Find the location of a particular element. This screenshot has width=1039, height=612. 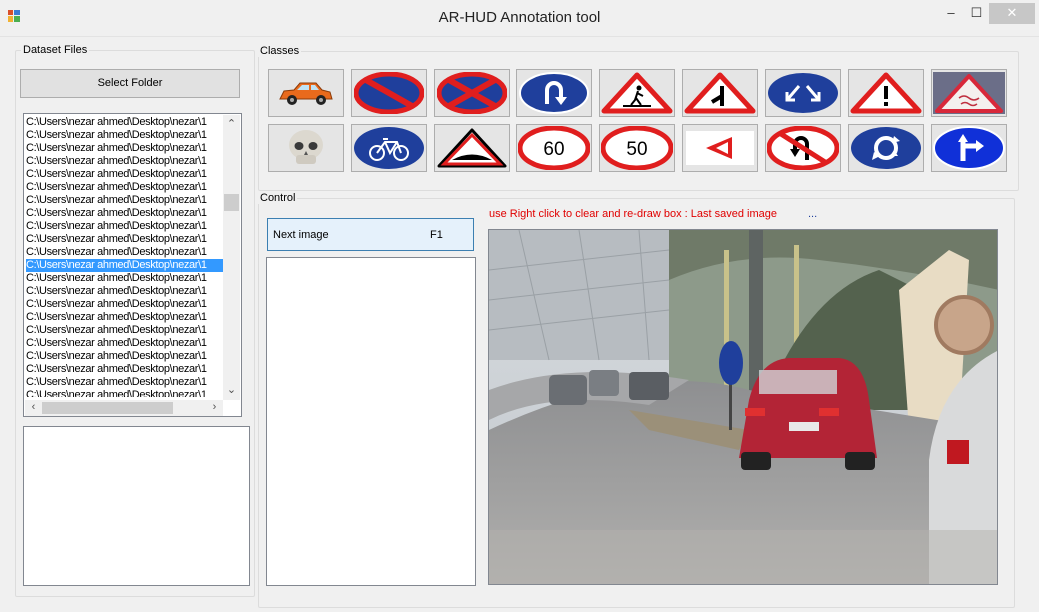

file-details-panel is located at coordinates (136, 506).